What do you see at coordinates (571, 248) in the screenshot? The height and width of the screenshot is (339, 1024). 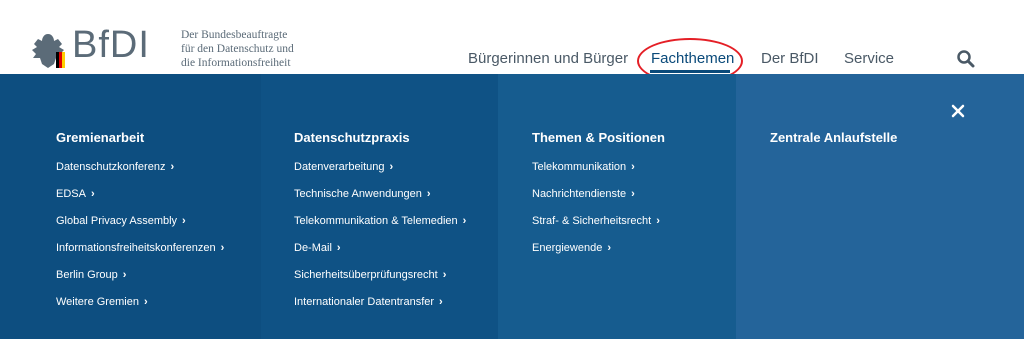 I see `menu-link: Energiewende ›` at bounding box center [571, 248].